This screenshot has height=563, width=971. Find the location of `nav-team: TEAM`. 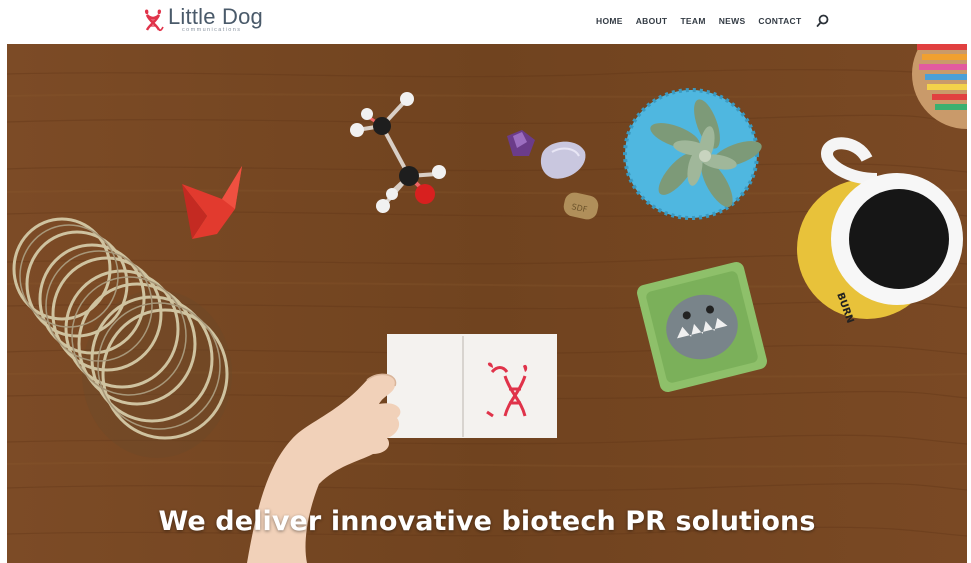

nav-team: TEAM is located at coordinates (692, 21).